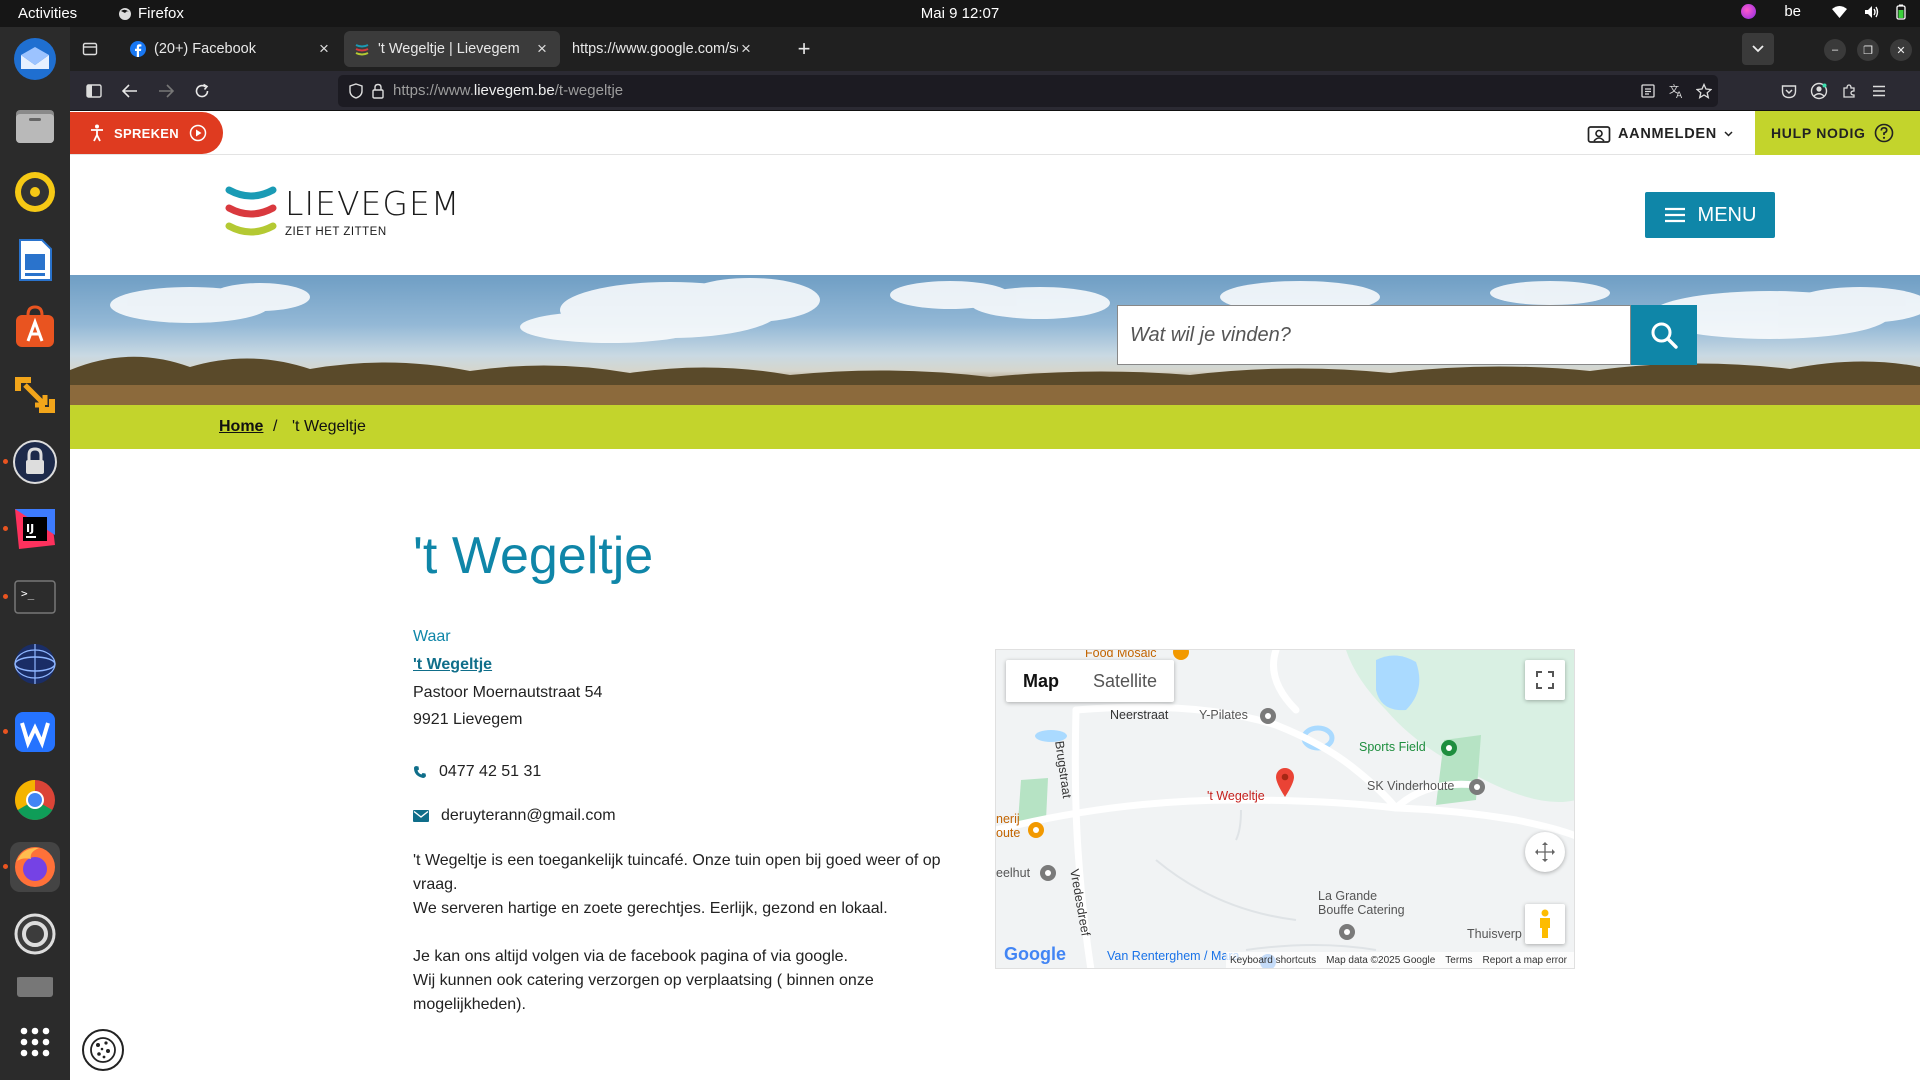 The width and height of the screenshot is (1920, 1080). I want to click on activities-button: Activities, so click(47, 13).